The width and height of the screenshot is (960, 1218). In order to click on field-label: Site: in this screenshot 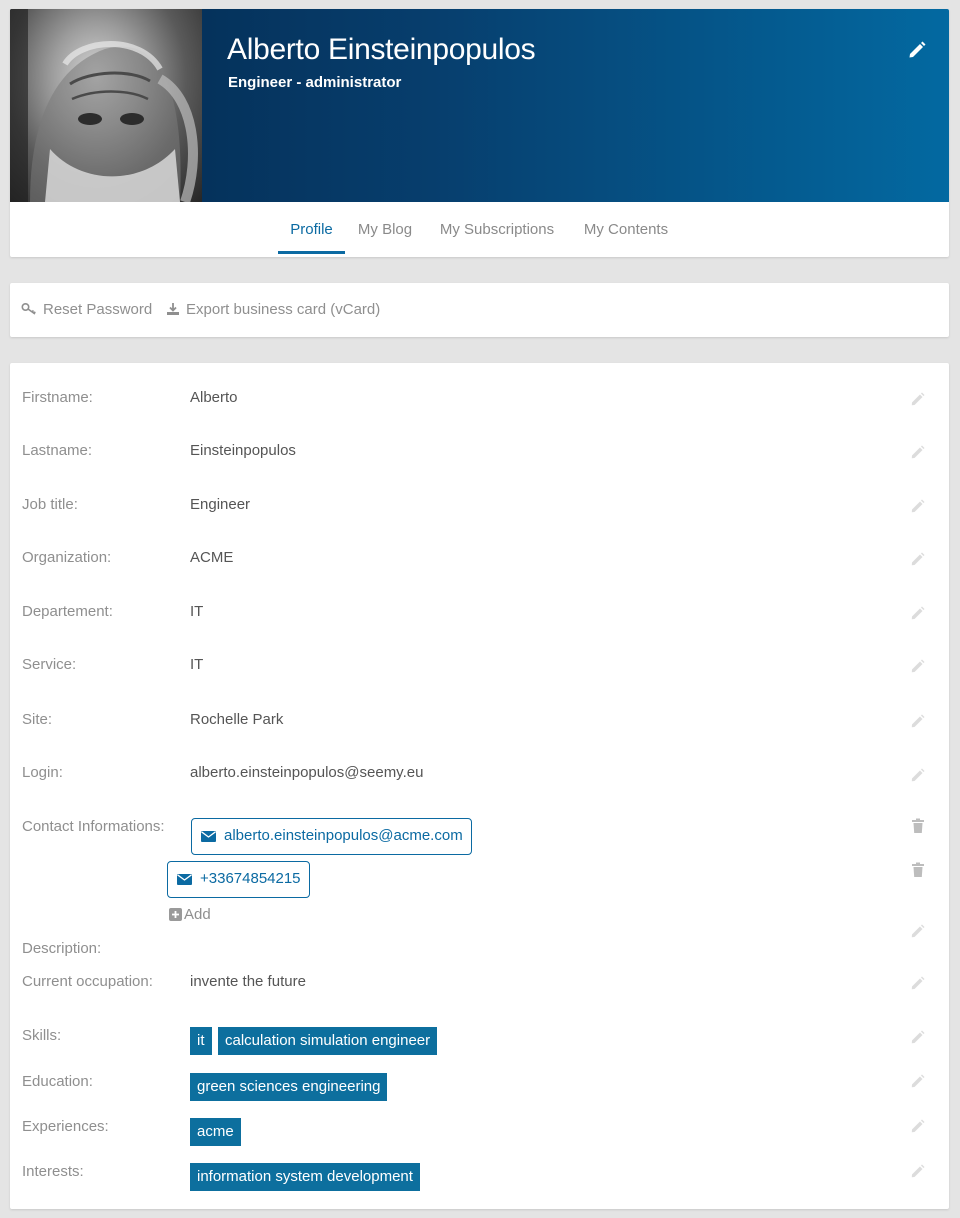, I will do `click(37, 719)`.